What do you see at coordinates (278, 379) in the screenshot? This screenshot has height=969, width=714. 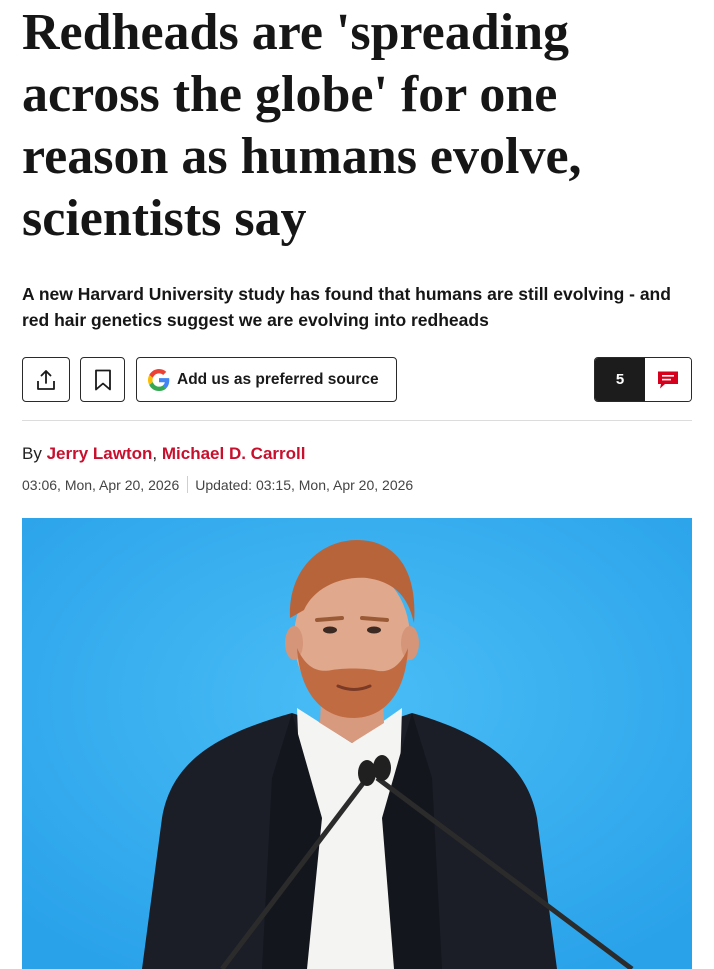 I see `preferred-source-label: Add us as preferred source` at bounding box center [278, 379].